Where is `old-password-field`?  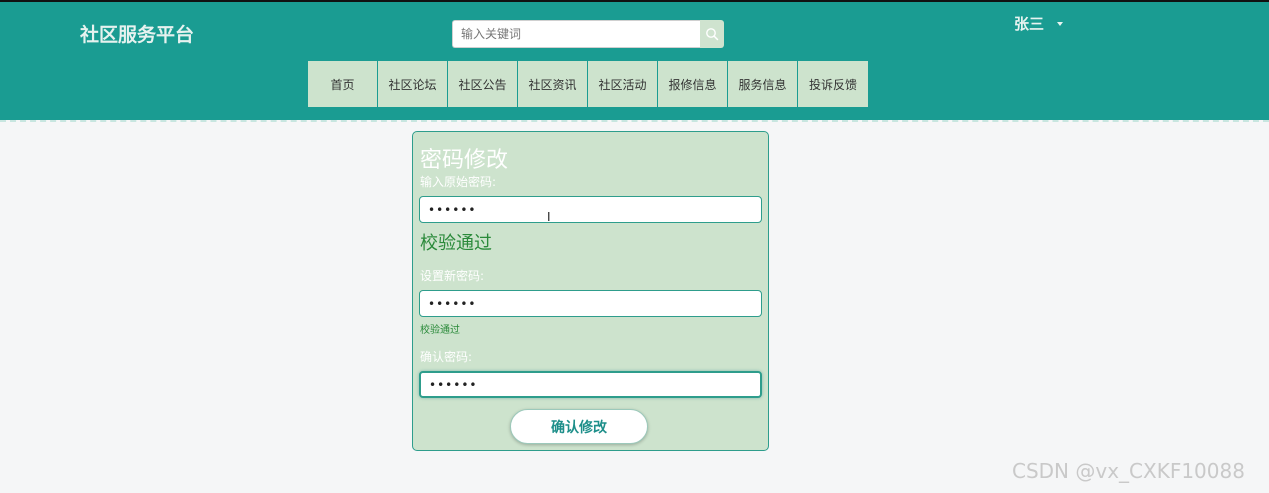
old-password-field is located at coordinates (590, 209).